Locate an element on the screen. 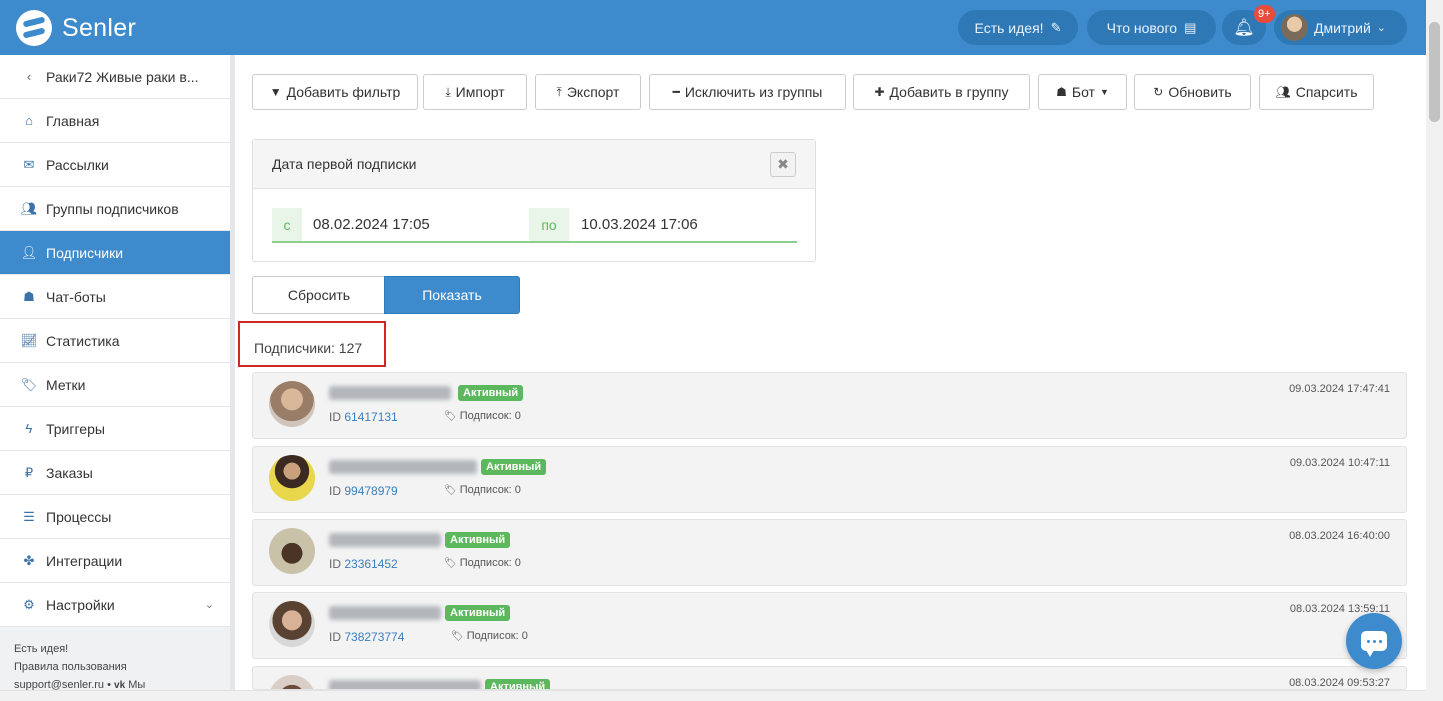 The height and width of the screenshot is (701, 1443). footer-idea-link: Есть идея! is located at coordinates (115, 649).